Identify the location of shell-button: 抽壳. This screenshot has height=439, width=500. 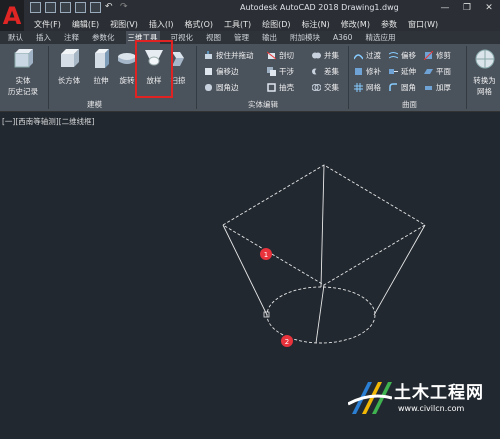
(280, 87).